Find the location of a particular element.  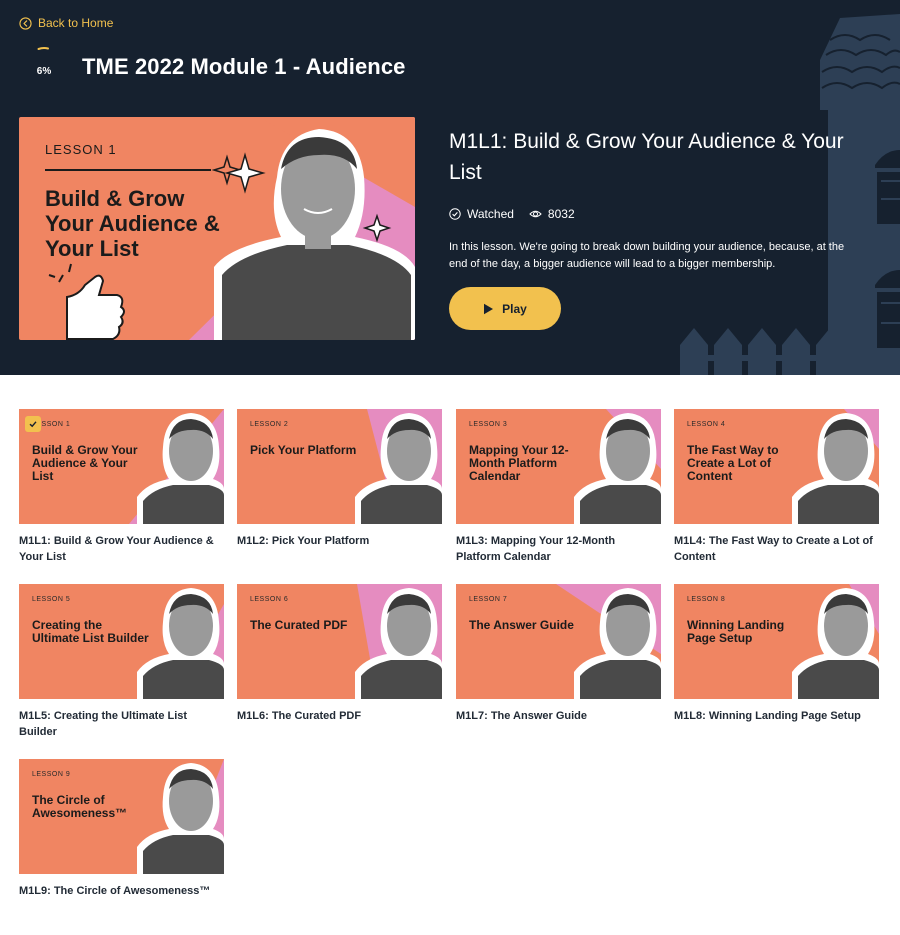

module-title: TME 2022 Module 1 - Audience is located at coordinates (244, 66).